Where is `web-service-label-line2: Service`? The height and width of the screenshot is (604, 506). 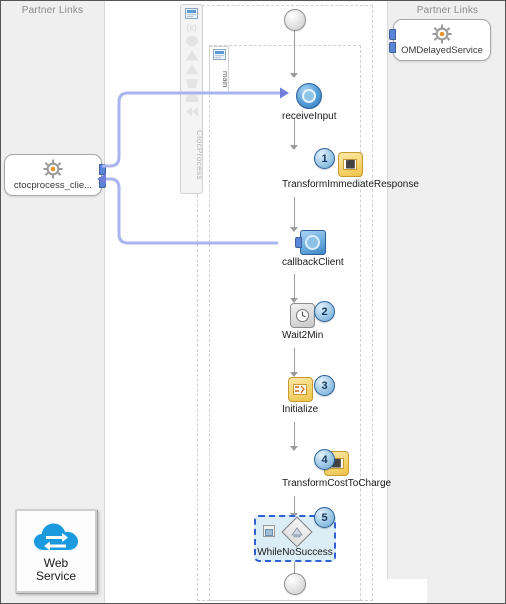
web-service-label-line2: Service is located at coordinates (55, 575).